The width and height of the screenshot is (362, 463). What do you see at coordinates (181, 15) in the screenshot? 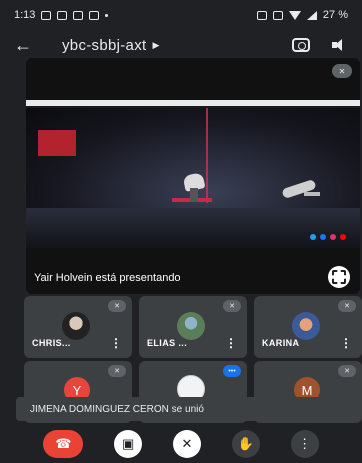
I see `status-bar: 1:13 27 %` at bounding box center [181, 15].